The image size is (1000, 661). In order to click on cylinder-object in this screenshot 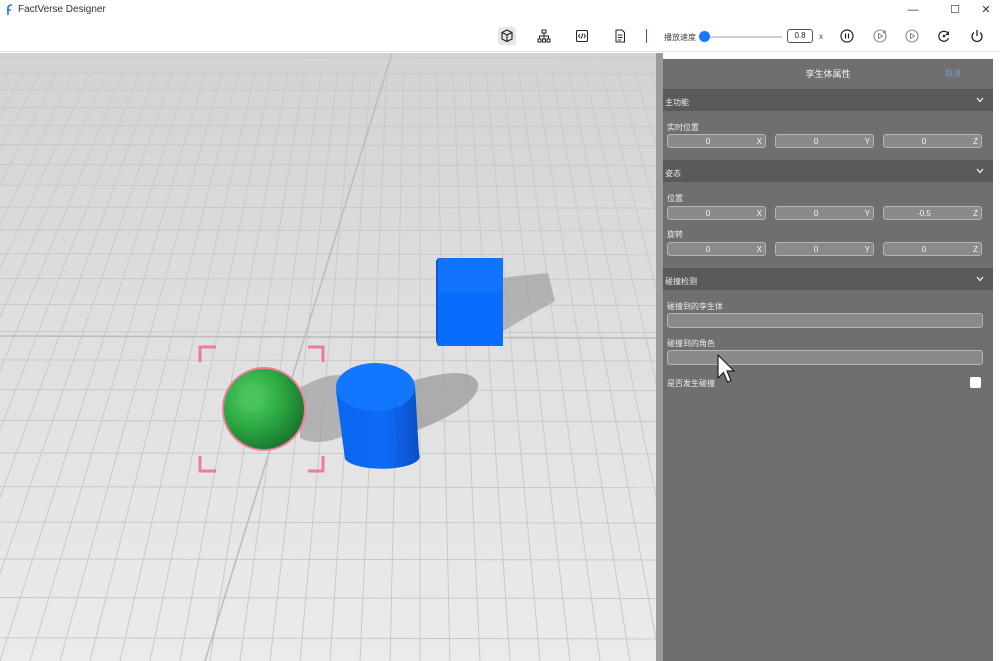, I will do `click(378, 416)`.